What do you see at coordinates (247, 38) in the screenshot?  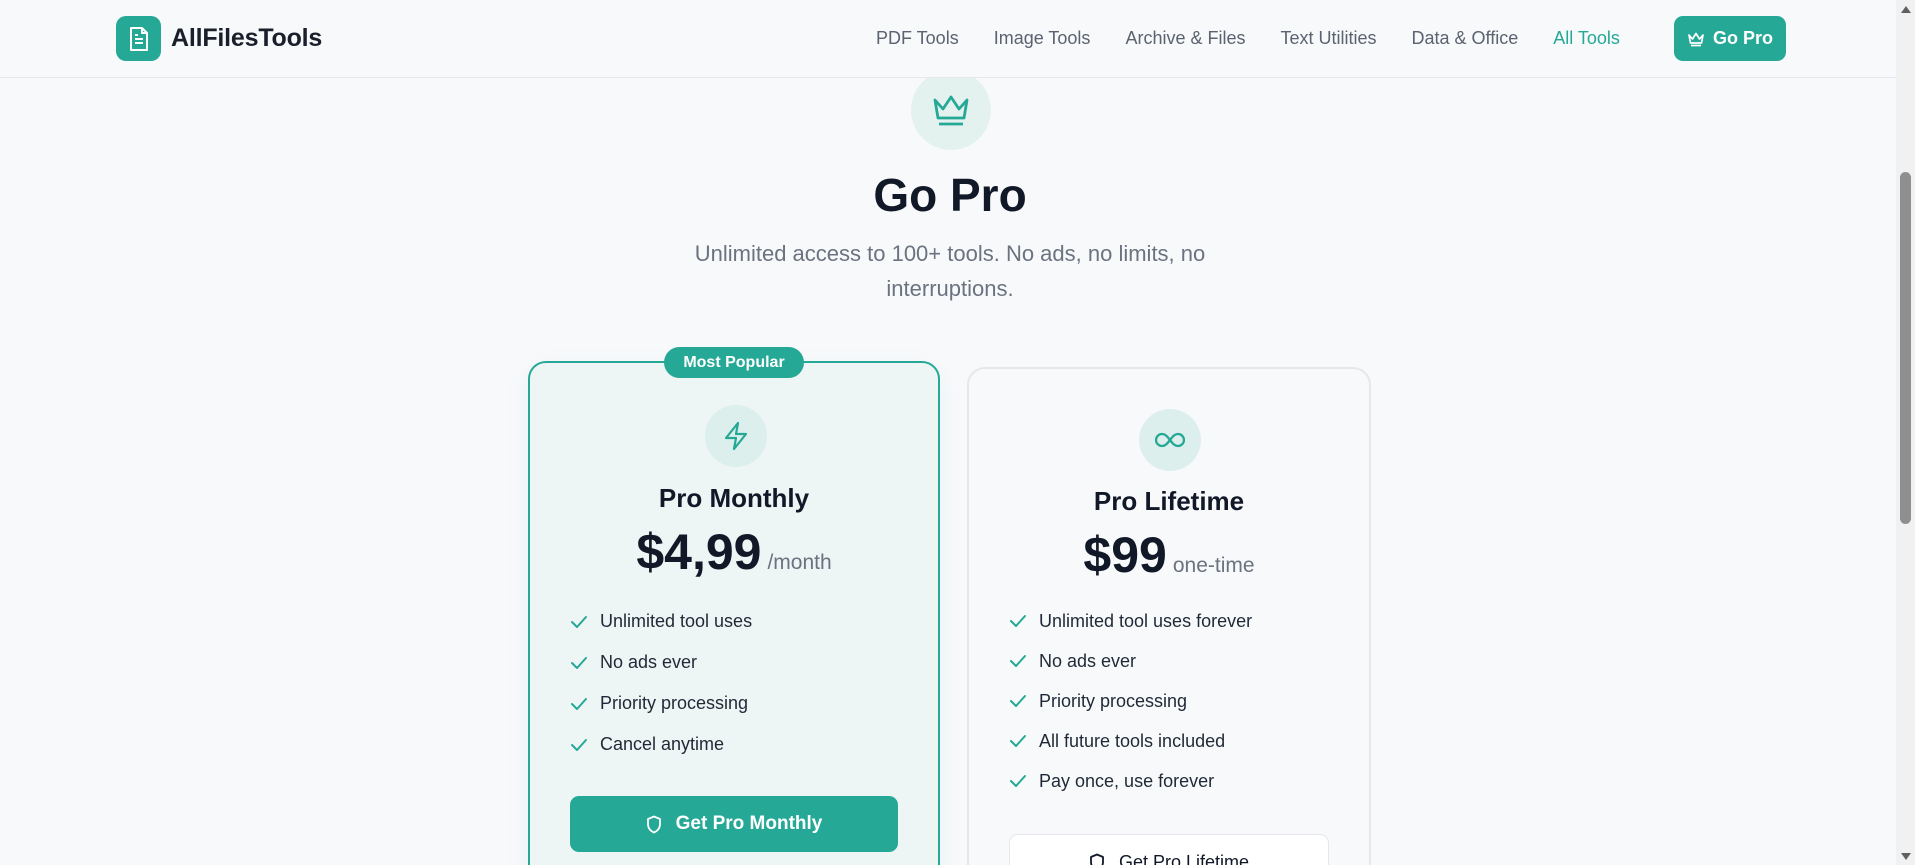 I see `brand-name: AllFilesTools` at bounding box center [247, 38].